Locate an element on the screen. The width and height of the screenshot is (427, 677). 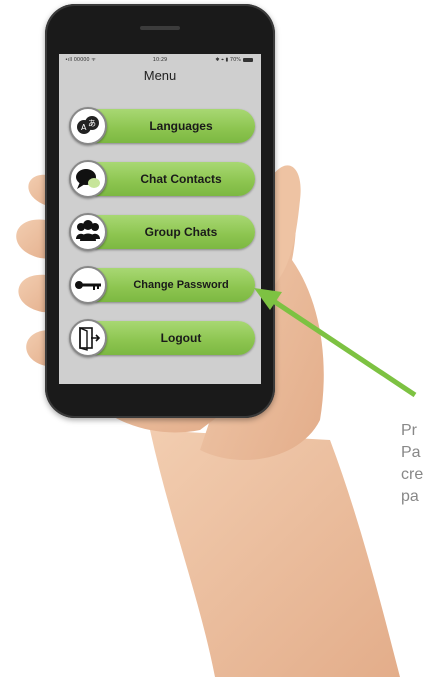
annotation-arrow is located at coordinates (335, 343).